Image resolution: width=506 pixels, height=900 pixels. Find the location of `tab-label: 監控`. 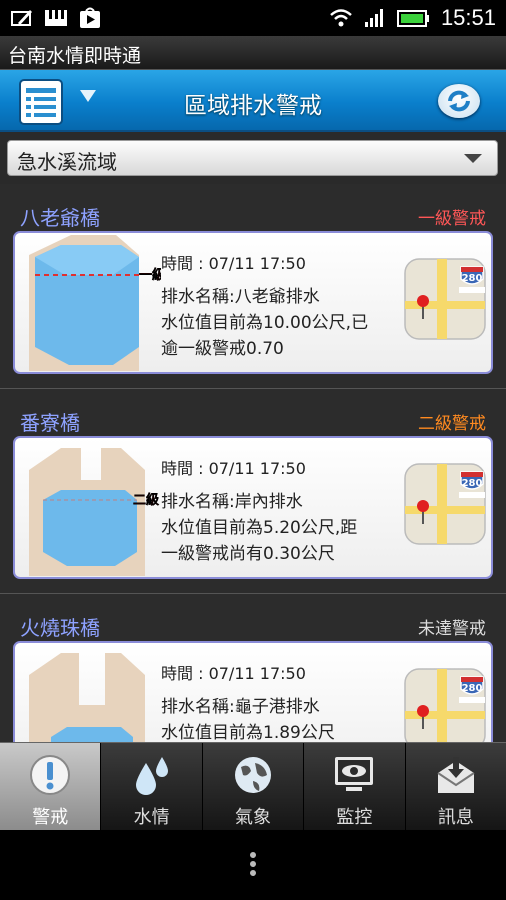

tab-label: 監控 is located at coordinates (354, 817).